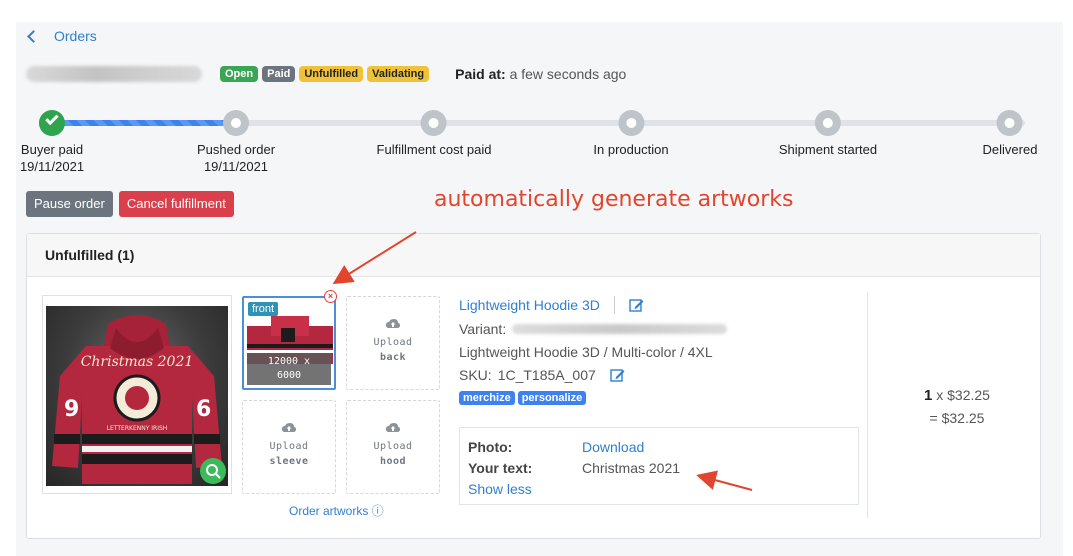 The width and height of the screenshot is (1073, 556). I want to click on upload-back-tile: Upload back, so click(393, 343).